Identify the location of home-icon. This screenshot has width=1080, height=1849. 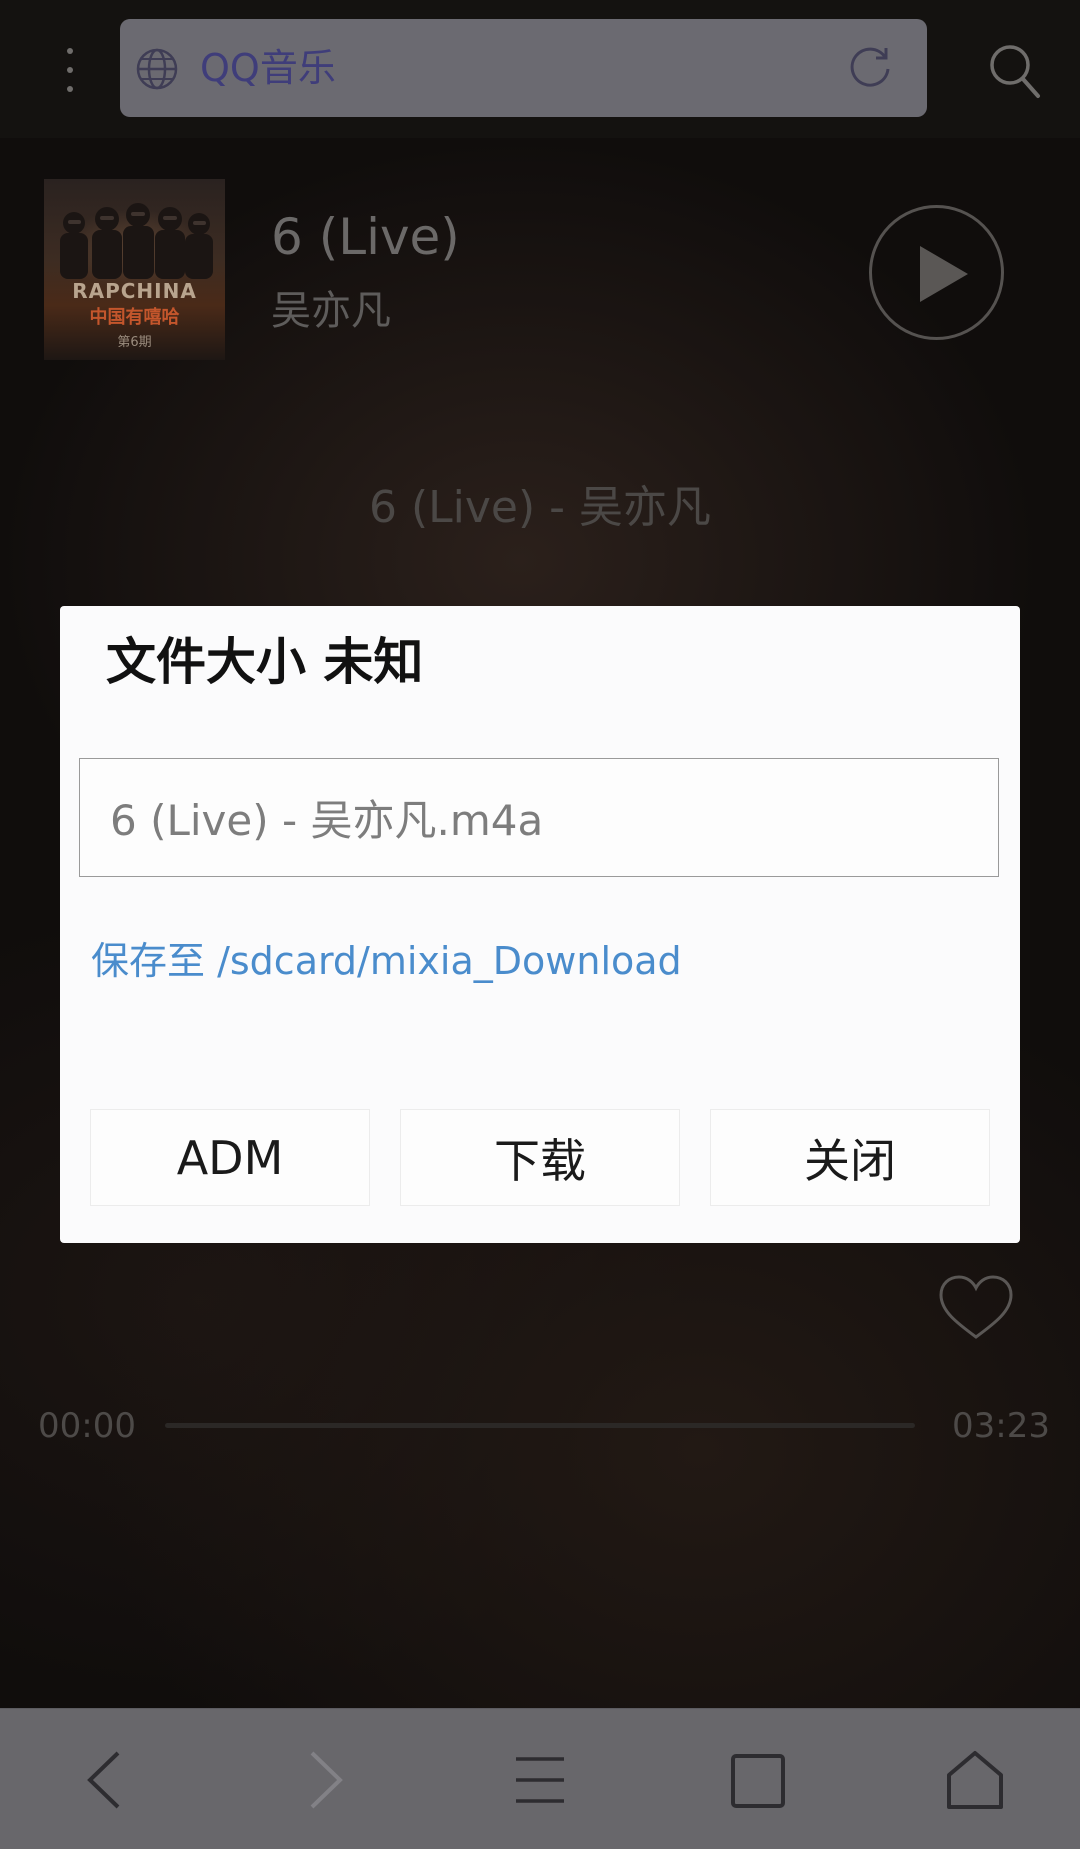
(975, 1780).